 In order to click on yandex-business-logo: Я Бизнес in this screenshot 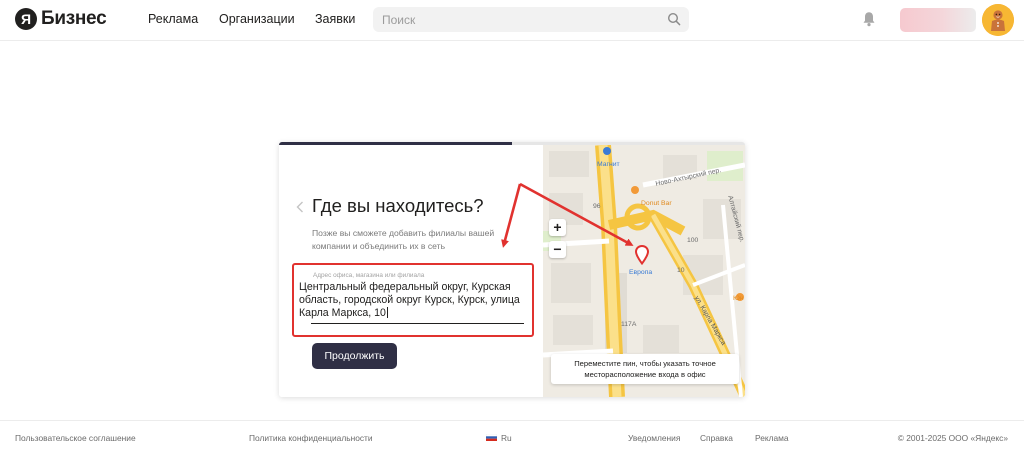, I will do `click(61, 19)`.